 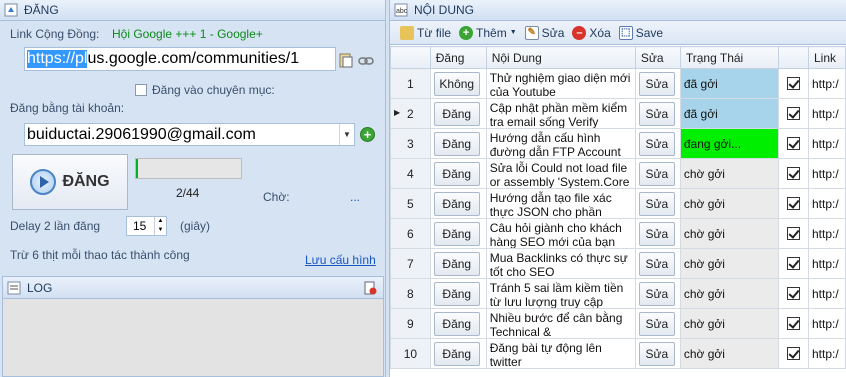 I want to click on col-header-link: Link, so click(x=826, y=57).